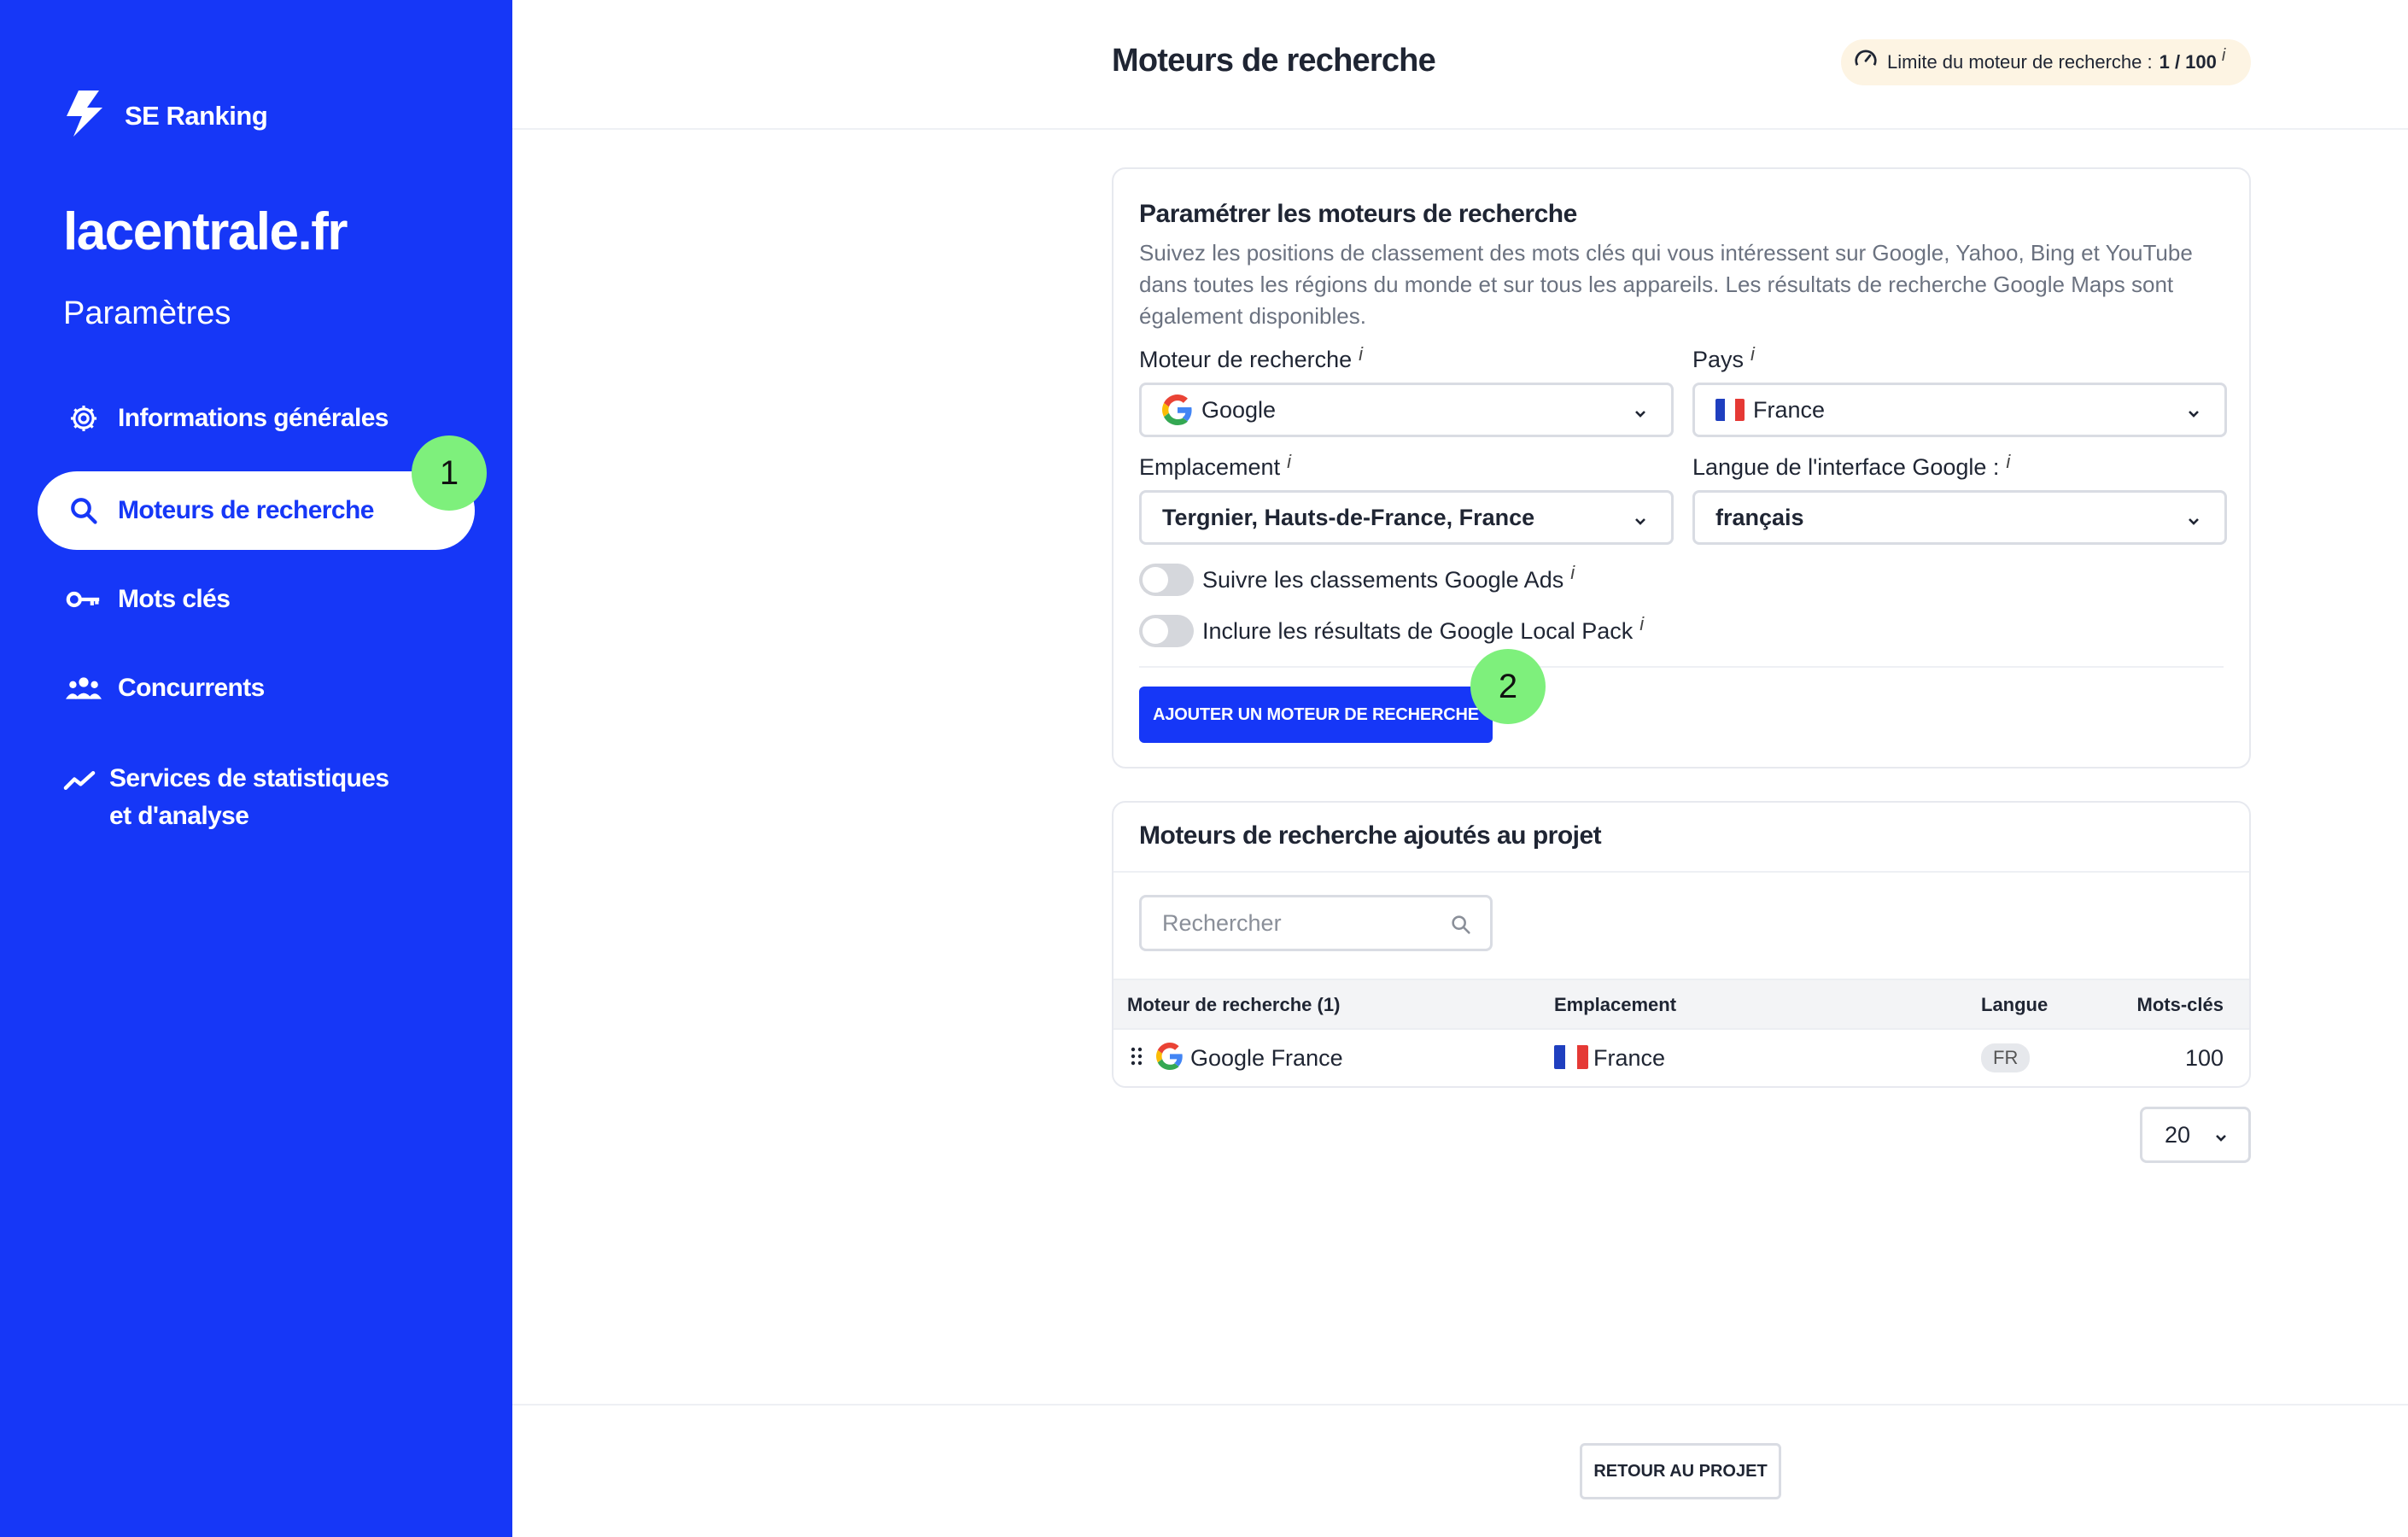 This screenshot has width=2408, height=1537. I want to click on row-keywords: 100, so click(2204, 1058).